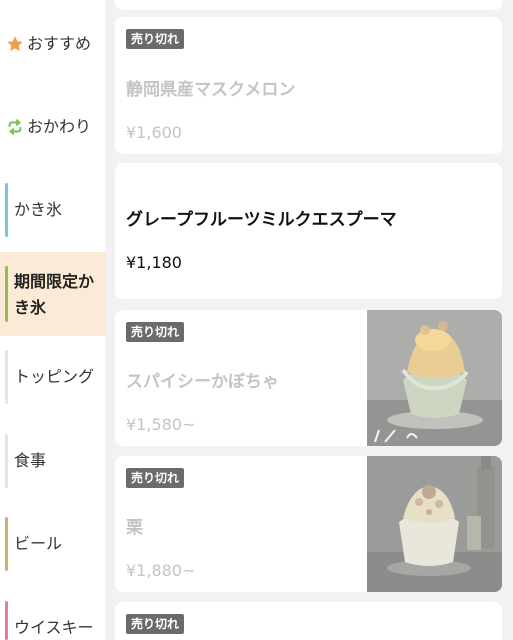 The width and height of the screenshot is (513, 640). Describe the element at coordinates (59, 126) in the screenshot. I see `sidebar-item-label: おかわり` at that location.